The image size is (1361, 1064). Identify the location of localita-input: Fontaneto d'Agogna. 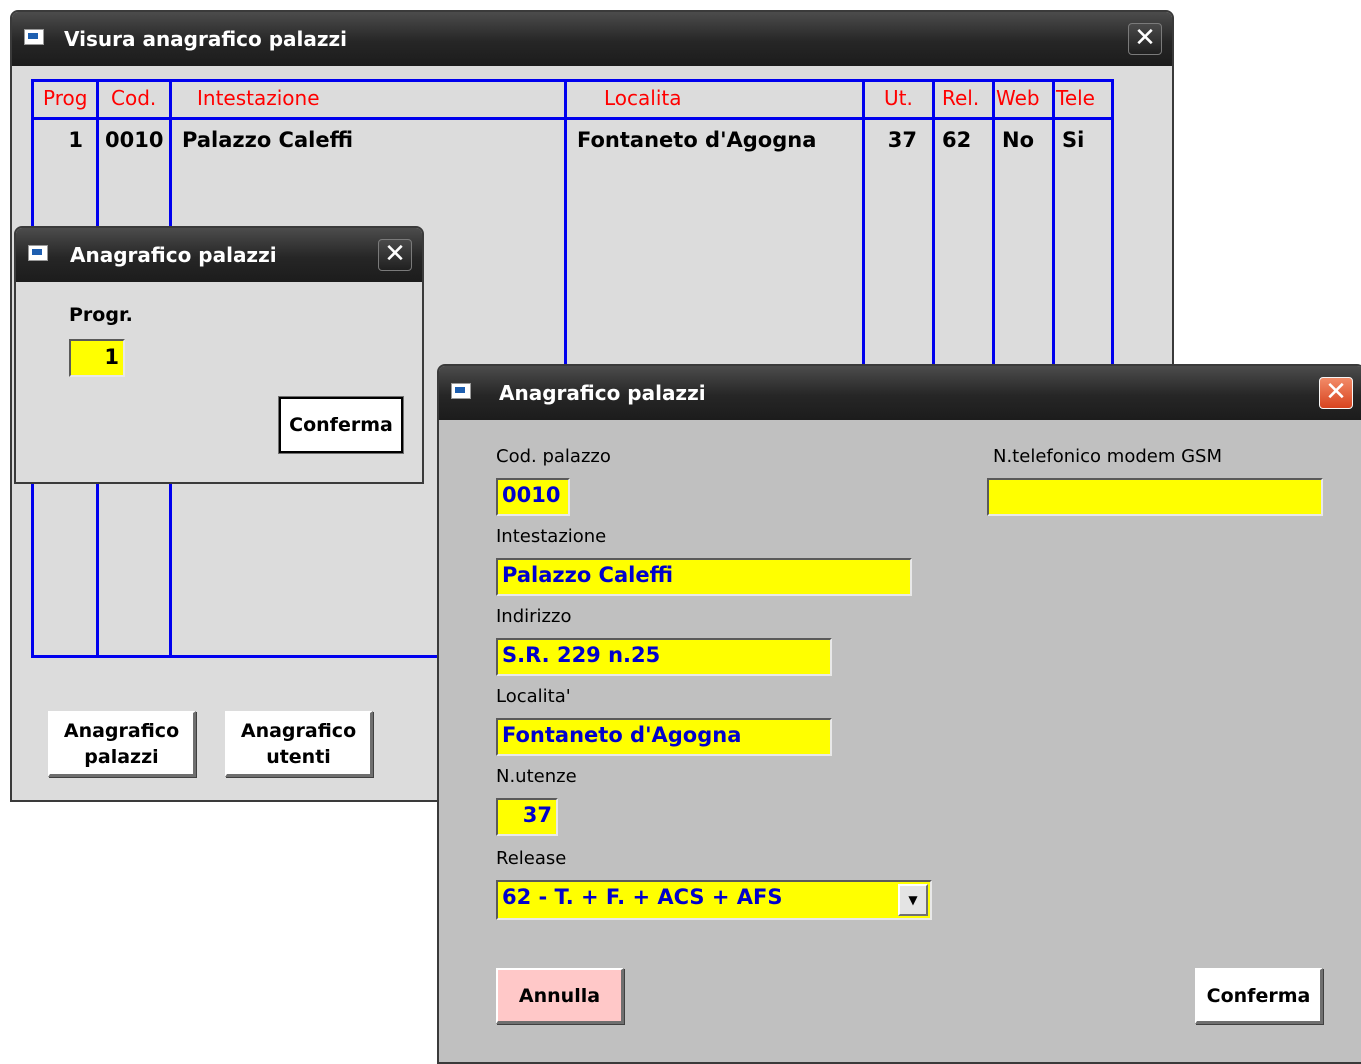
(664, 737).